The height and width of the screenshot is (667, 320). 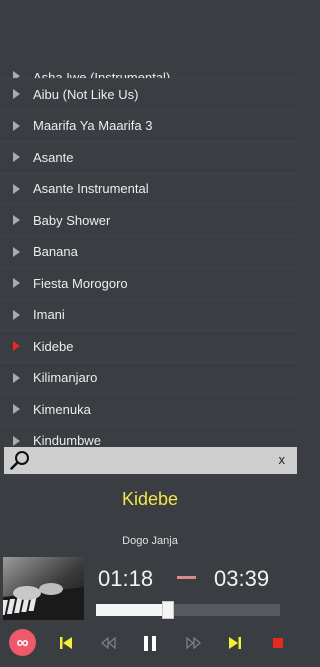 I want to click on fast-forward-icon, so click(x=193, y=643).